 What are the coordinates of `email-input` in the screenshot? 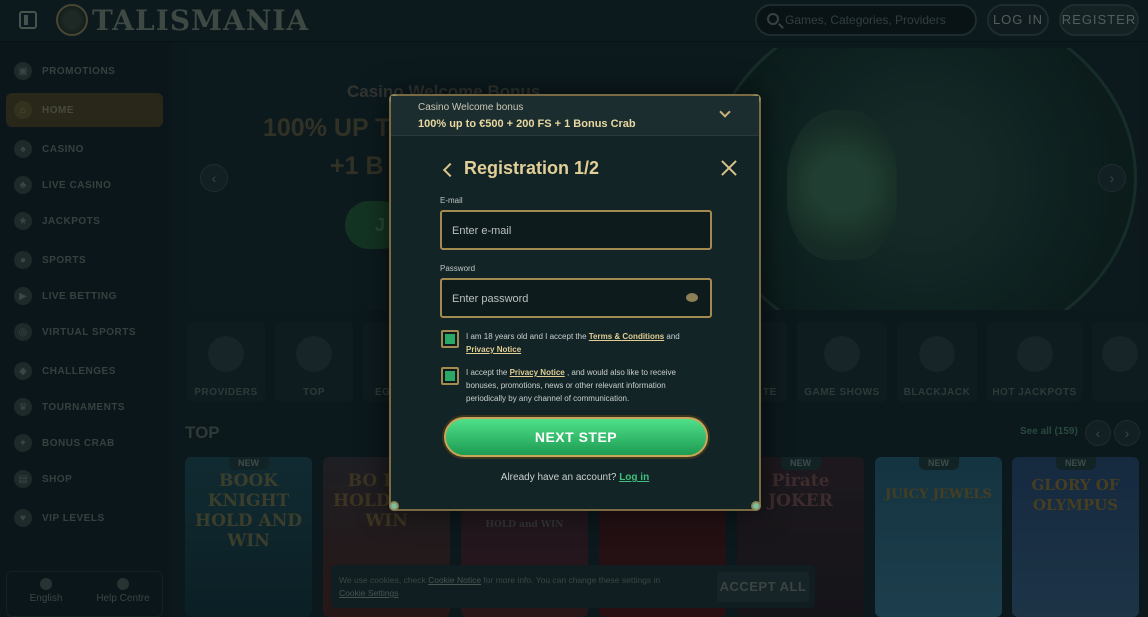 It's located at (562, 231).